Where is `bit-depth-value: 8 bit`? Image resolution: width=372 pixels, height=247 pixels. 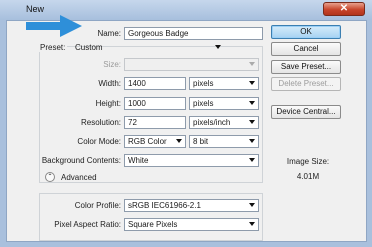
bit-depth-value: 8 bit is located at coordinates (201, 141).